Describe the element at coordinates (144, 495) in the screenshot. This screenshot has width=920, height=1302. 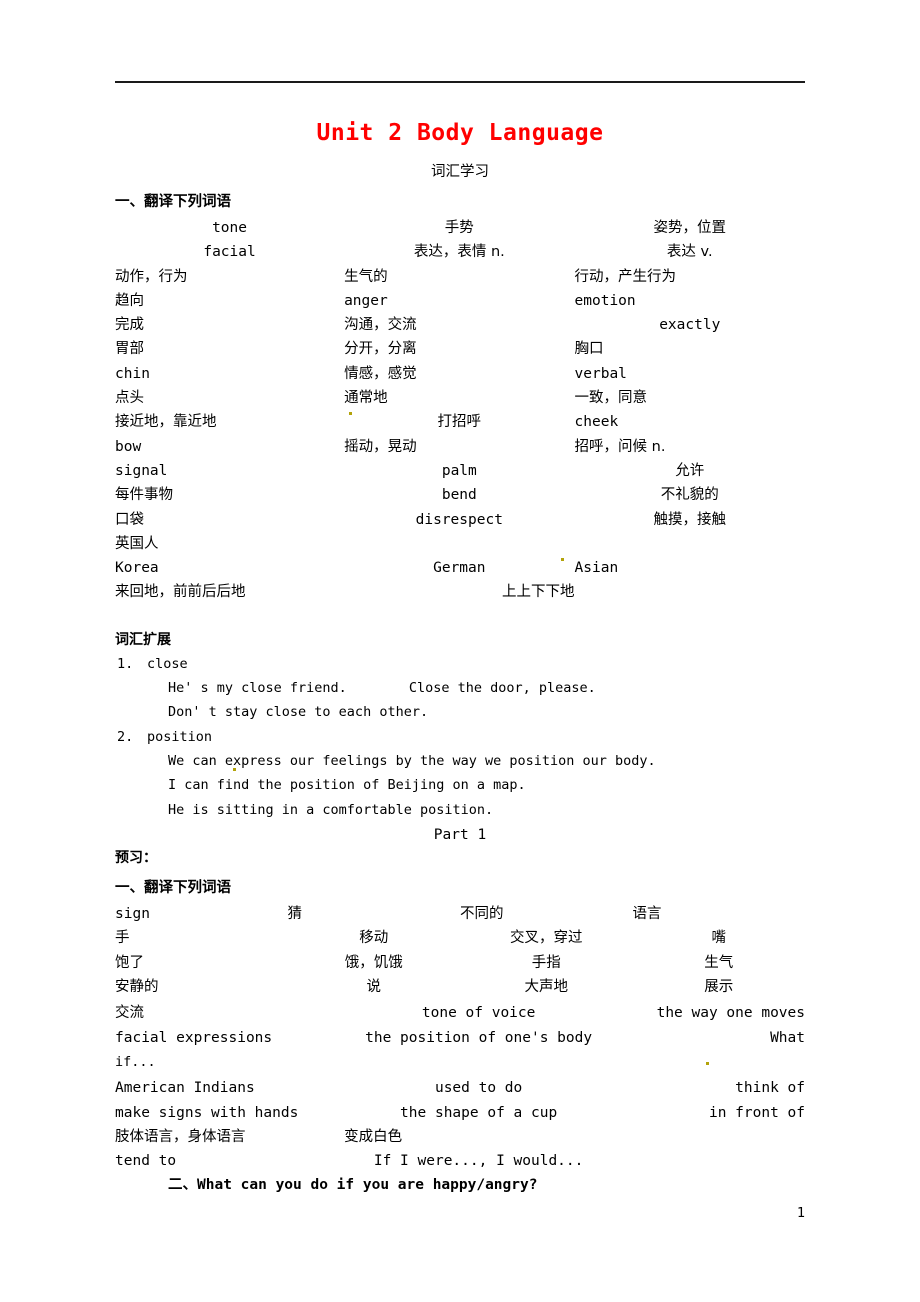
I see `vocabulary-cell: 每件事物` at that location.